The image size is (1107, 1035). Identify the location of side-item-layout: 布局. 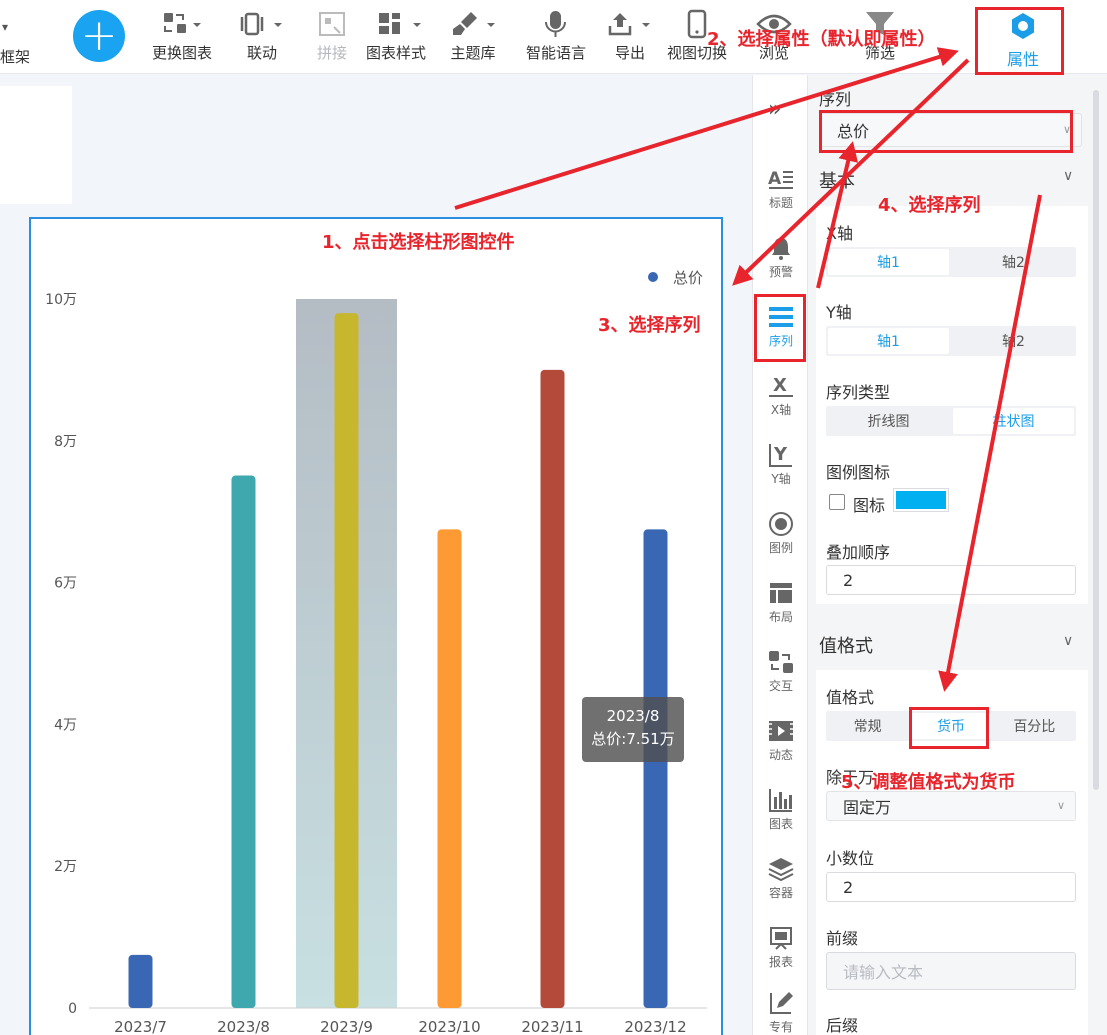
(781, 601).